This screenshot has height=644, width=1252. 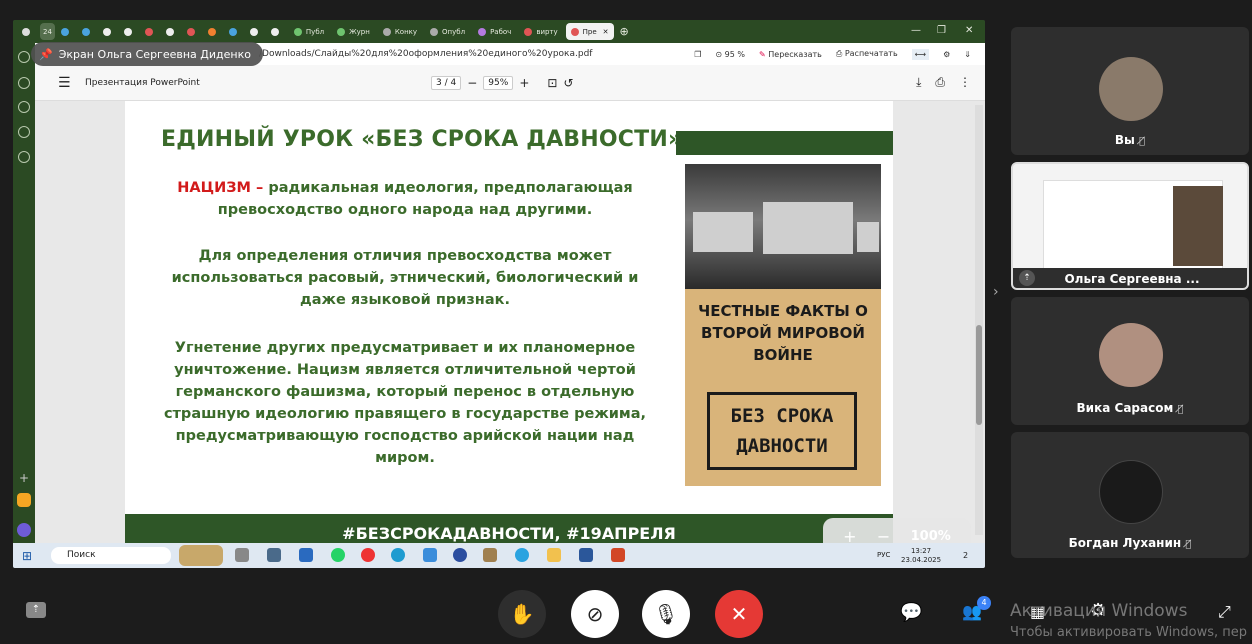 What do you see at coordinates (589, 31) in the screenshot?
I see `tab-pre-active: Пре ✕` at bounding box center [589, 31].